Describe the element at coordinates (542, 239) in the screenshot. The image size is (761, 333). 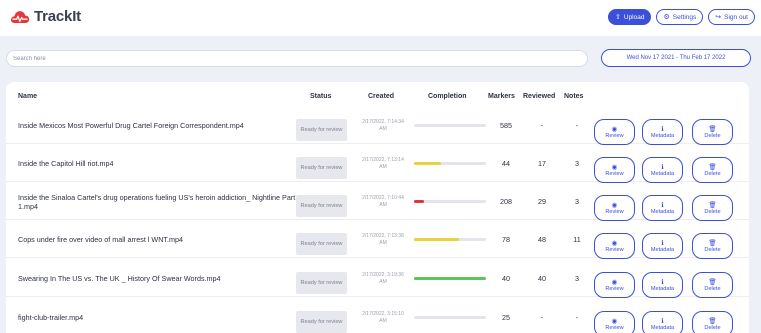
I see `reviewed-count: 48` at that location.